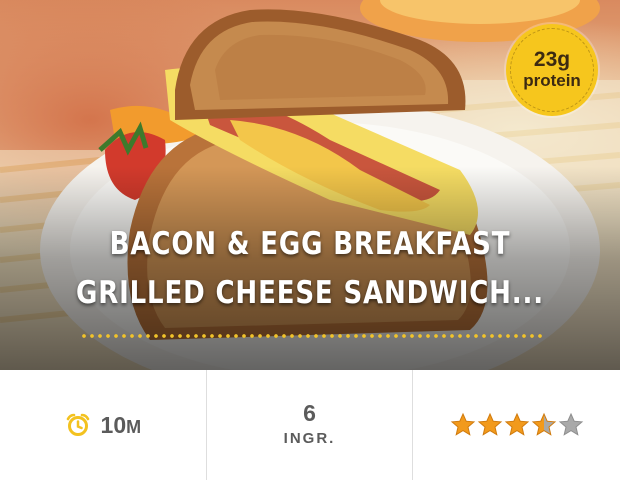  I want to click on ingredients-cell: 6 INGR., so click(310, 425).